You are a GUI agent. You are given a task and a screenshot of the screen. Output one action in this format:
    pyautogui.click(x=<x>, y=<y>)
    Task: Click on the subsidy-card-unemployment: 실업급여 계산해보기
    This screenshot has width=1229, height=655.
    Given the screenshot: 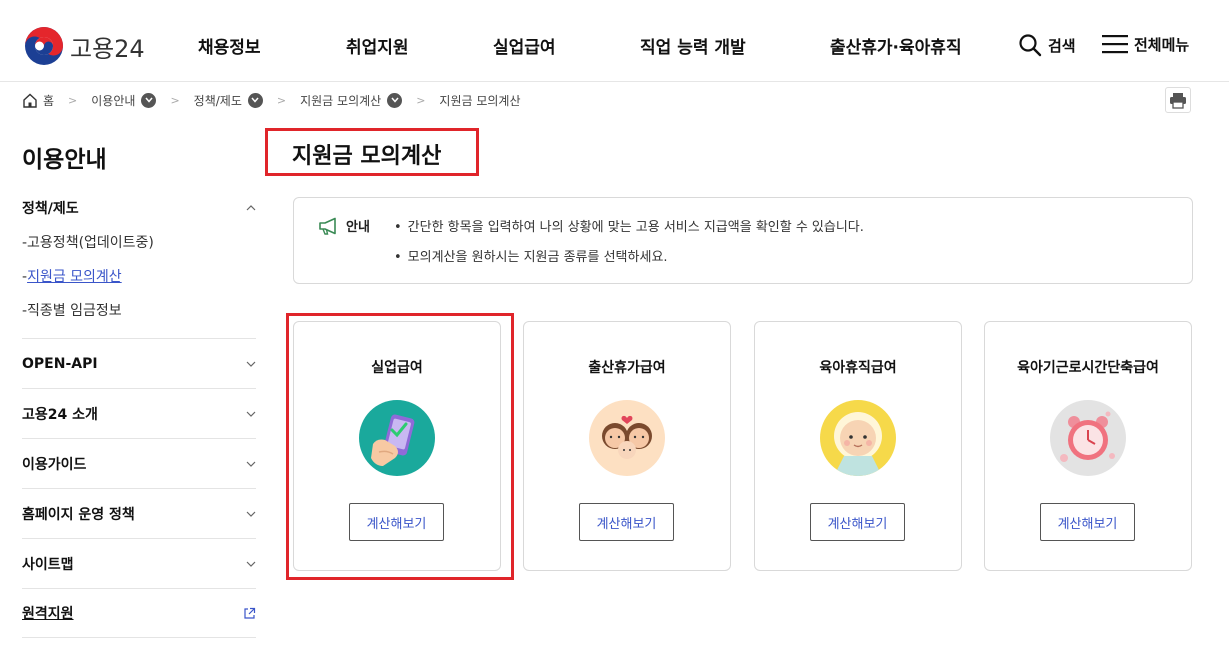 What is the action you would take?
    pyautogui.click(x=397, y=446)
    